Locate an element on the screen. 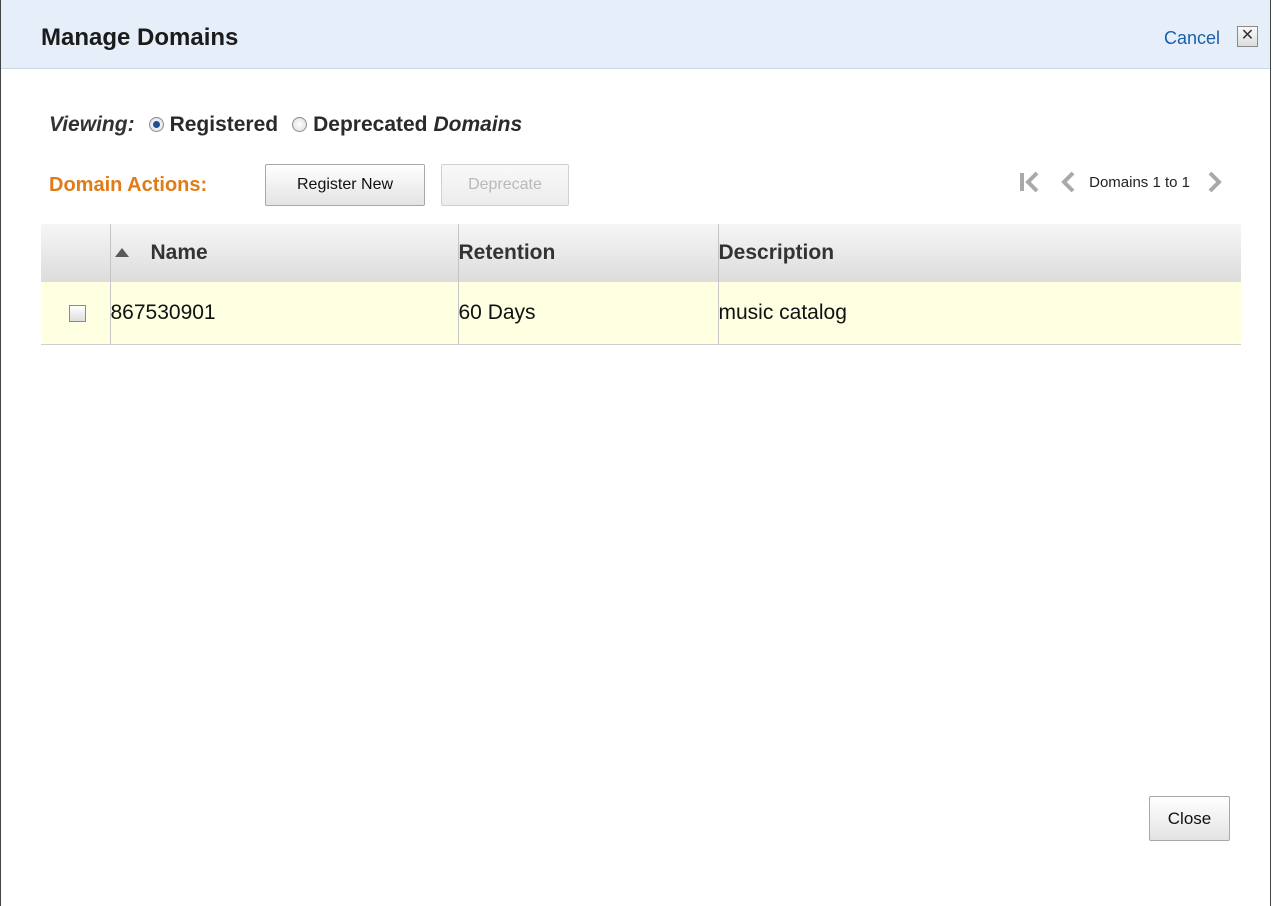 This screenshot has width=1273, height=906. registered-radio is located at coordinates (156, 124).